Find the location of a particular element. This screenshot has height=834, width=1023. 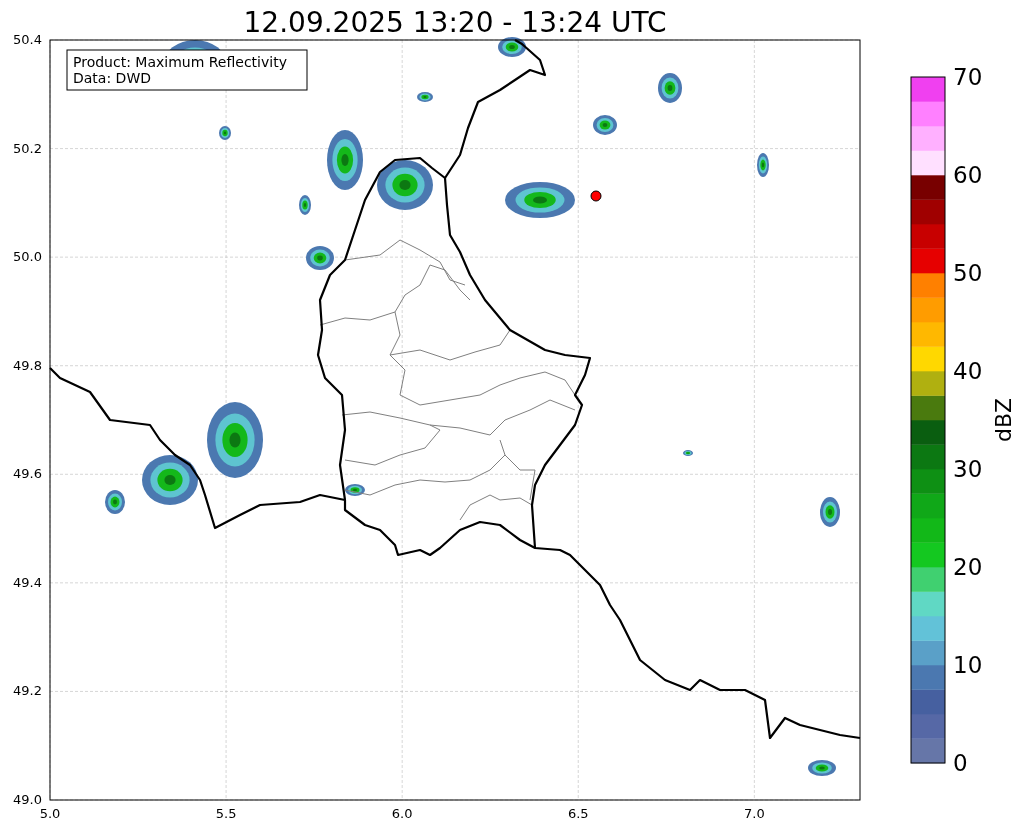

colorbar-tick-label: 40 is located at coordinates (968, 371).